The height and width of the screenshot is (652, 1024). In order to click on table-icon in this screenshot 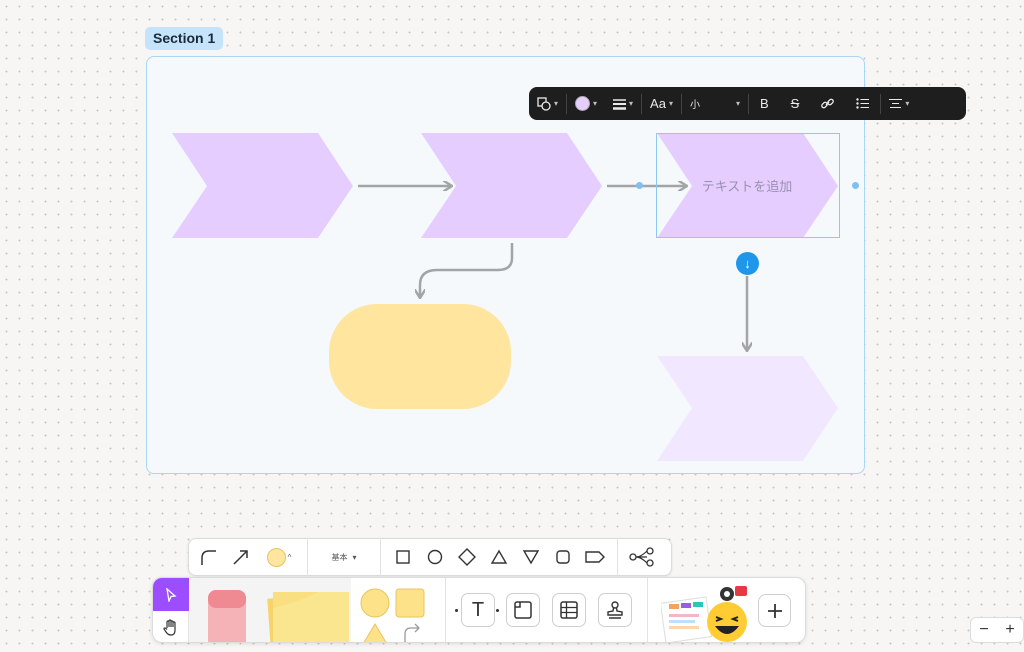, I will do `click(569, 610)`.